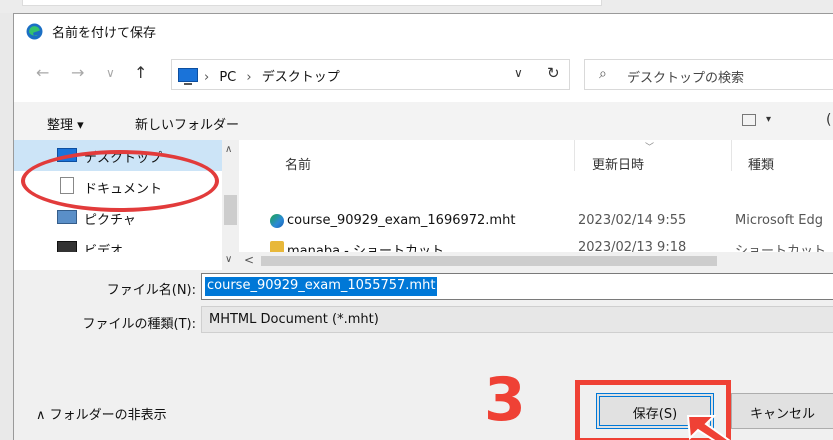  Describe the element at coordinates (517, 319) in the screenshot. I see `filetype-select: MHTML Document (*.mht)` at that location.